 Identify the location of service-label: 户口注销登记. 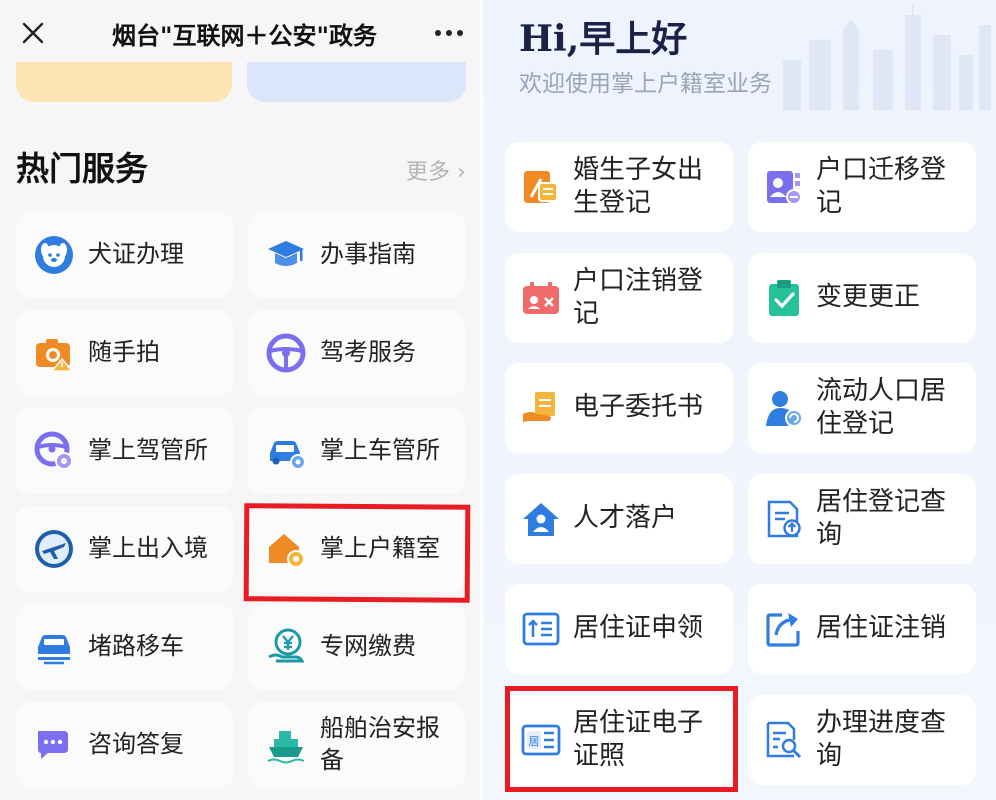
(638, 297).